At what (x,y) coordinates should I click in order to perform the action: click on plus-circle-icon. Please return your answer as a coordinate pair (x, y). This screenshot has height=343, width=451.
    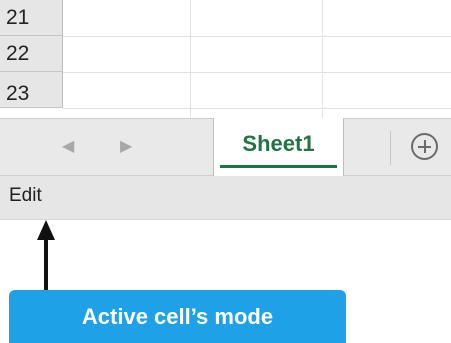
    Looking at the image, I should click on (424, 146).